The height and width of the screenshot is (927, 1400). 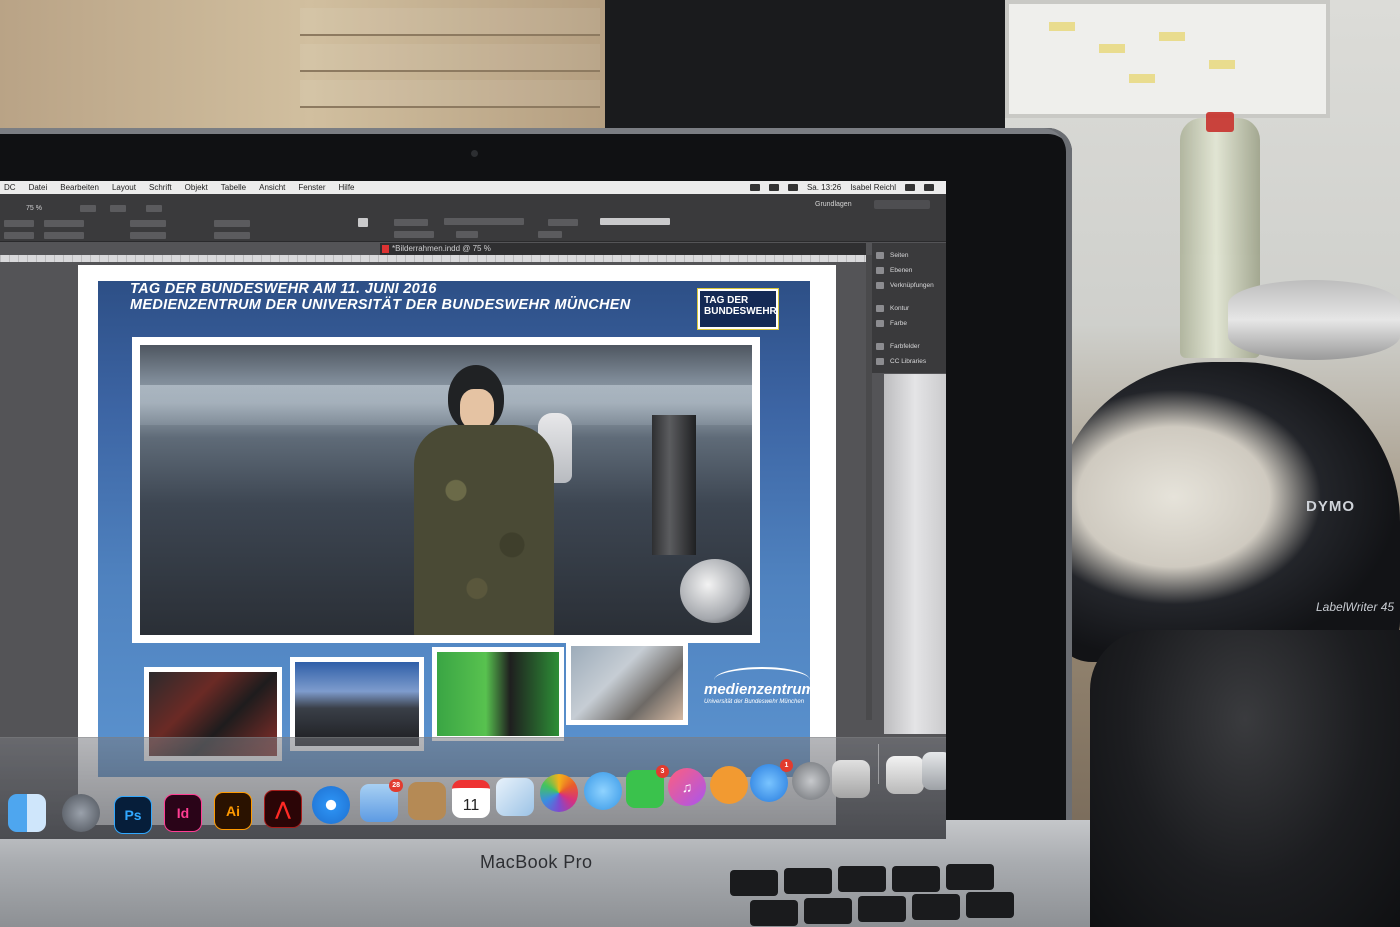 What do you see at coordinates (786, 765) in the screenshot?
I see `appstore-badge: 1` at bounding box center [786, 765].